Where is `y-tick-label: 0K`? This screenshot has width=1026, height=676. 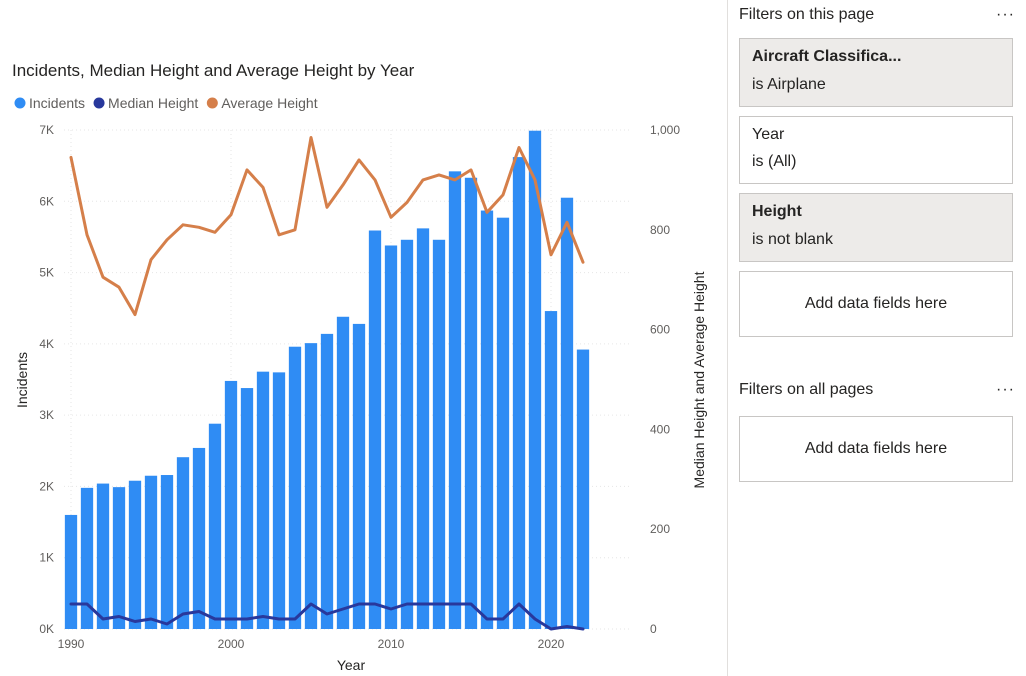
y-tick-label: 0K is located at coordinates (46, 629).